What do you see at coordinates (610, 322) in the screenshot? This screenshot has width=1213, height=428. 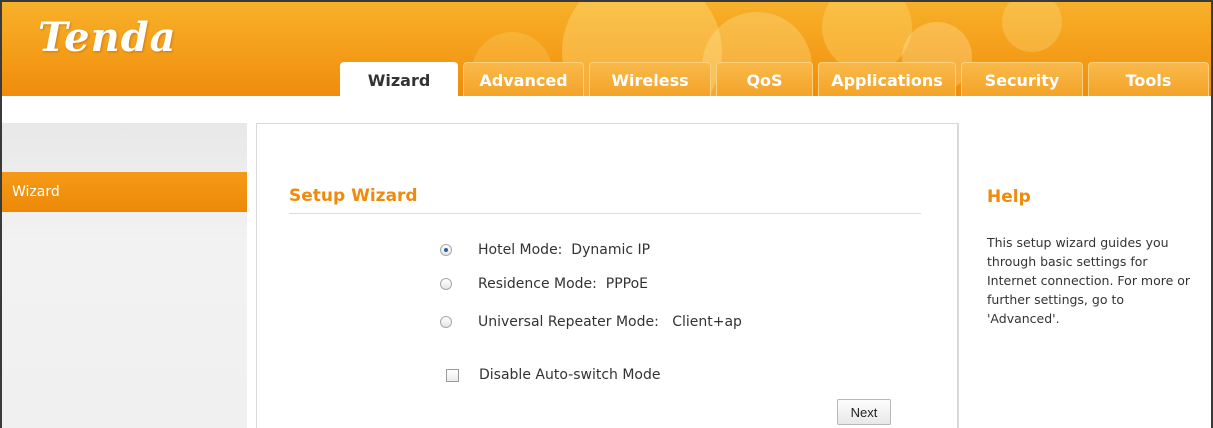 I see `universal-repeater-mode-label: Universal Repeater Mode: Client+ap` at bounding box center [610, 322].